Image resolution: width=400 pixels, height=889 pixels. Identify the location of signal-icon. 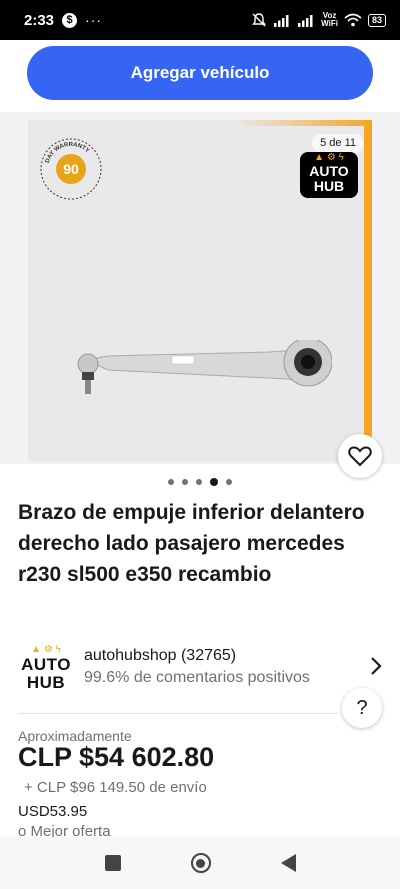
(281, 21).